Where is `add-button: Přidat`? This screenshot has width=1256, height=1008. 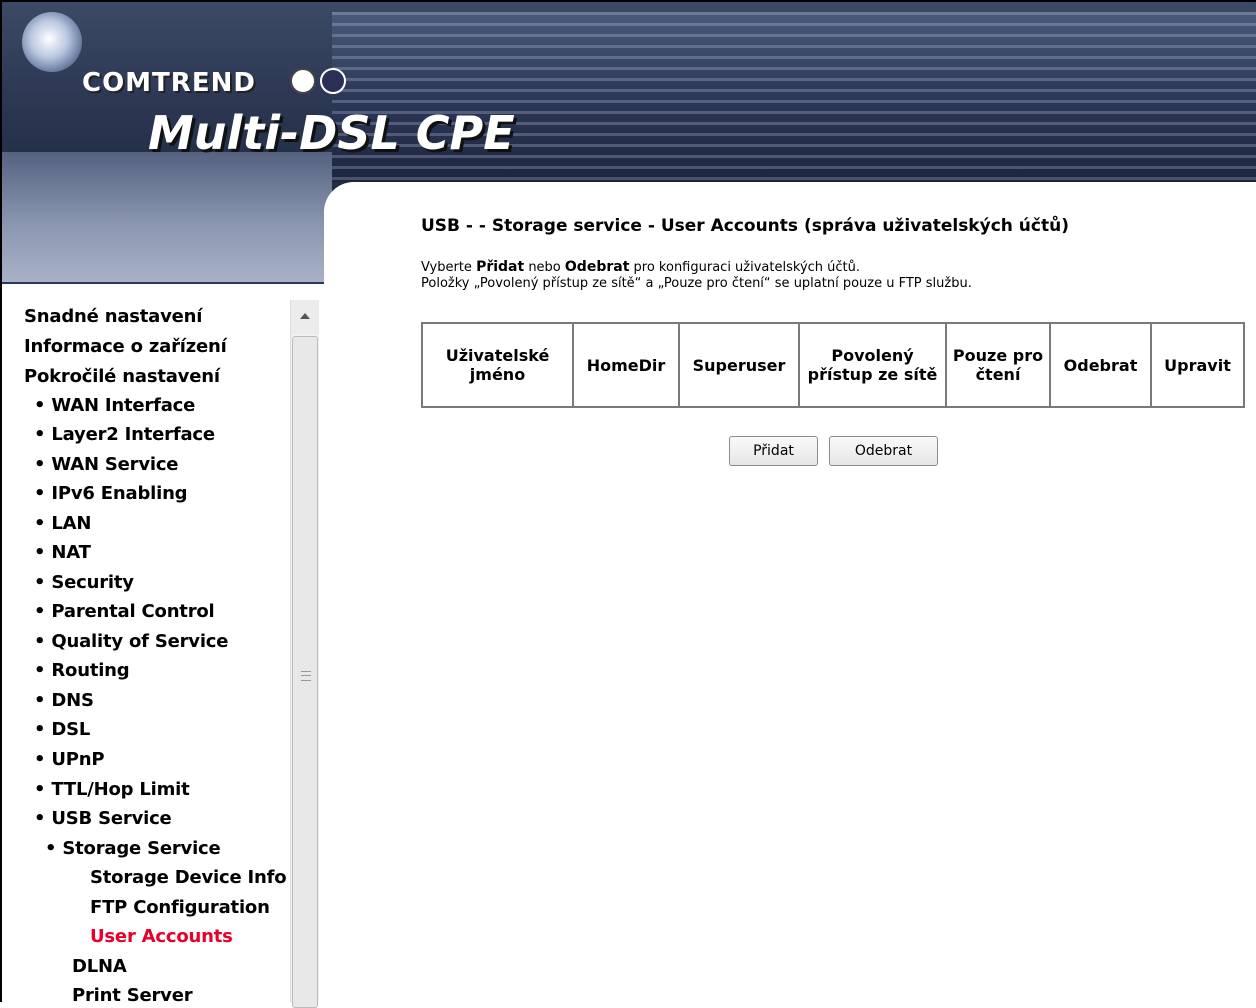
add-button: Přidat is located at coordinates (773, 451).